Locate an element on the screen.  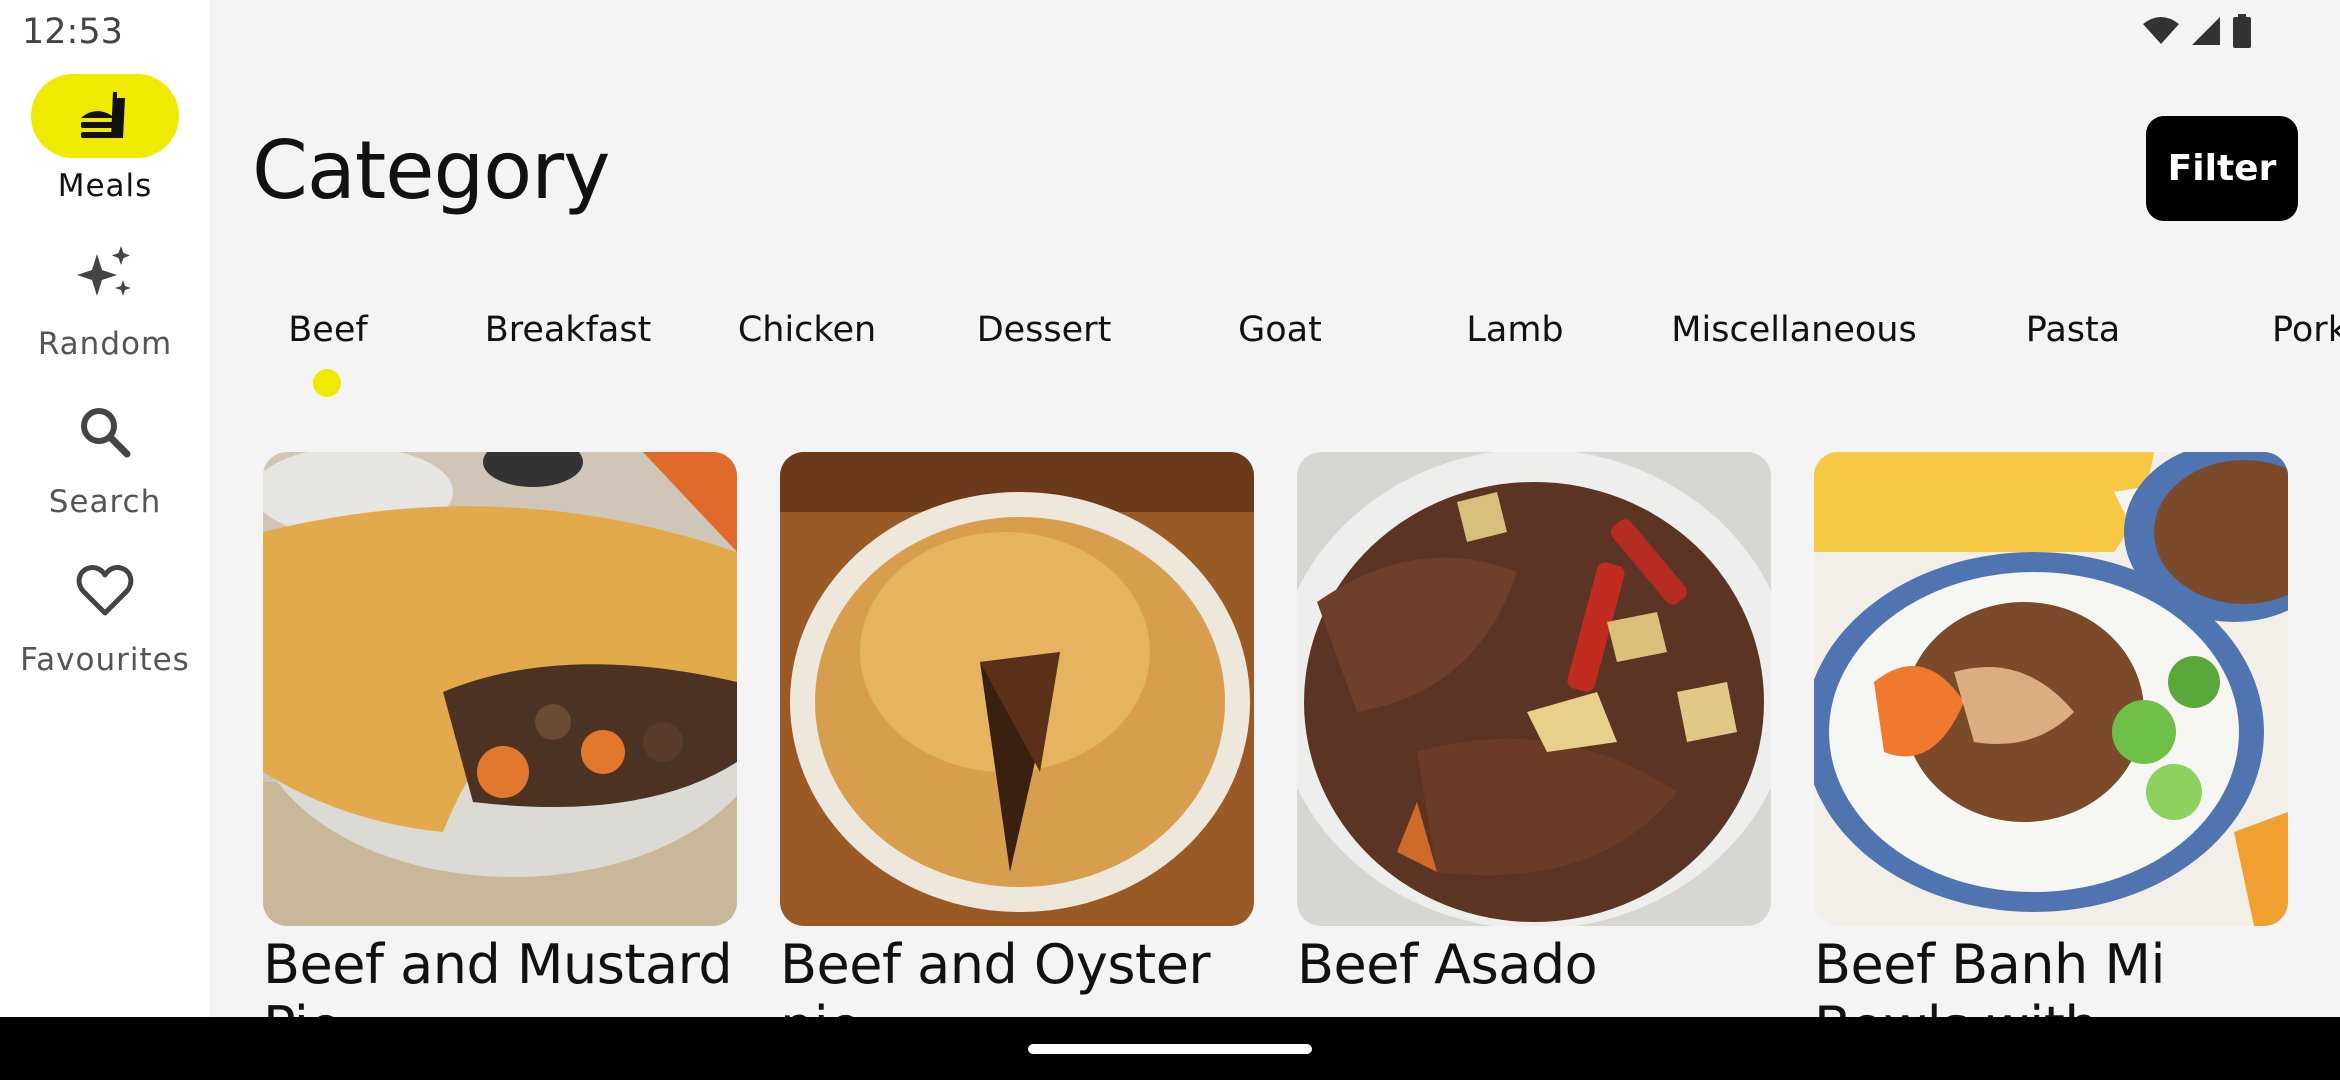
search-icon is located at coordinates (105, 432).